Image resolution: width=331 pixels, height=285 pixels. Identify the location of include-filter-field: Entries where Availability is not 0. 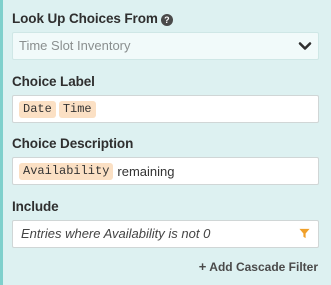
(165, 234).